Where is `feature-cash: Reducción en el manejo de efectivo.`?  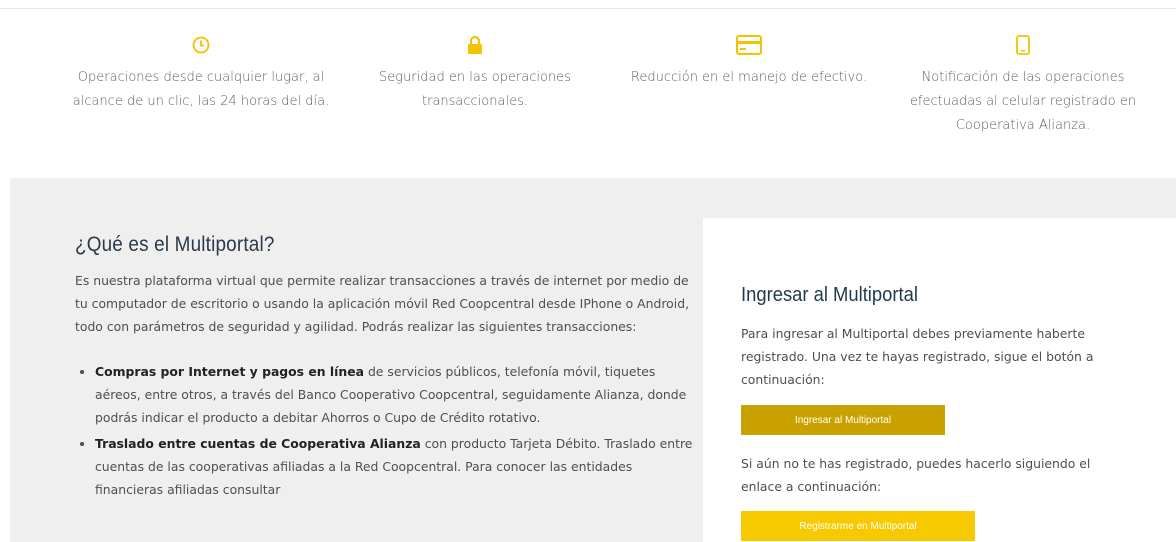
feature-cash: Reducción en el manejo de efectivo. is located at coordinates (749, 60).